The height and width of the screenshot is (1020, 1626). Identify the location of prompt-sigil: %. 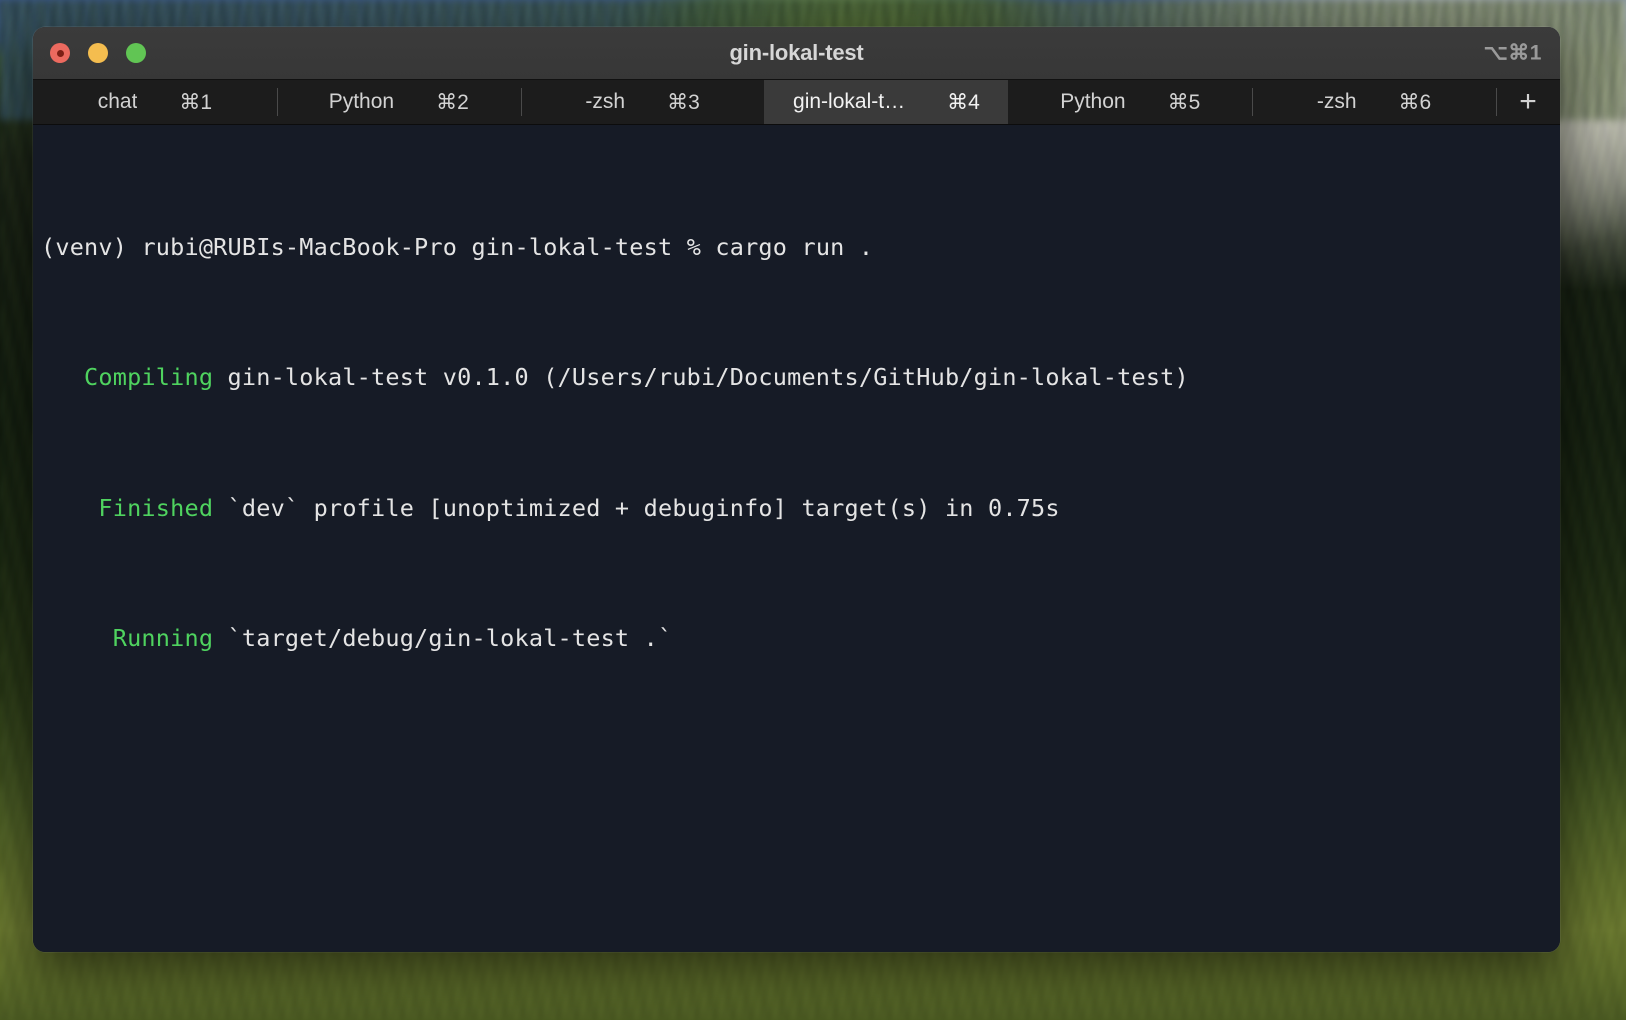
(701, 246).